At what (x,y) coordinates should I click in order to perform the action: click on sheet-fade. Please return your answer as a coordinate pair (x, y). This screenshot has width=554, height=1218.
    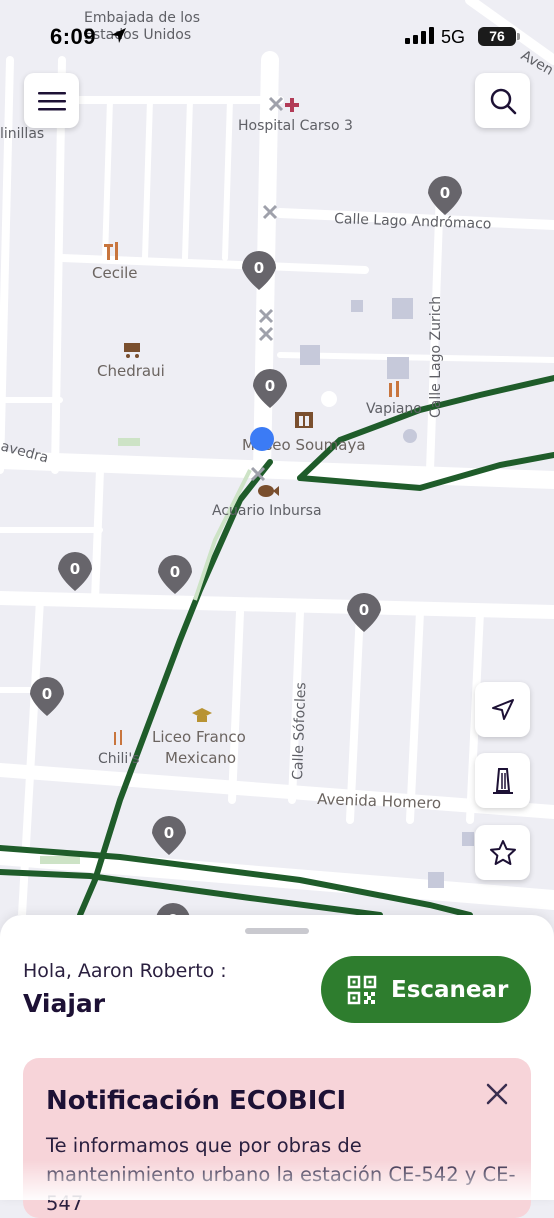
    Looking at the image, I should click on (277, 1180).